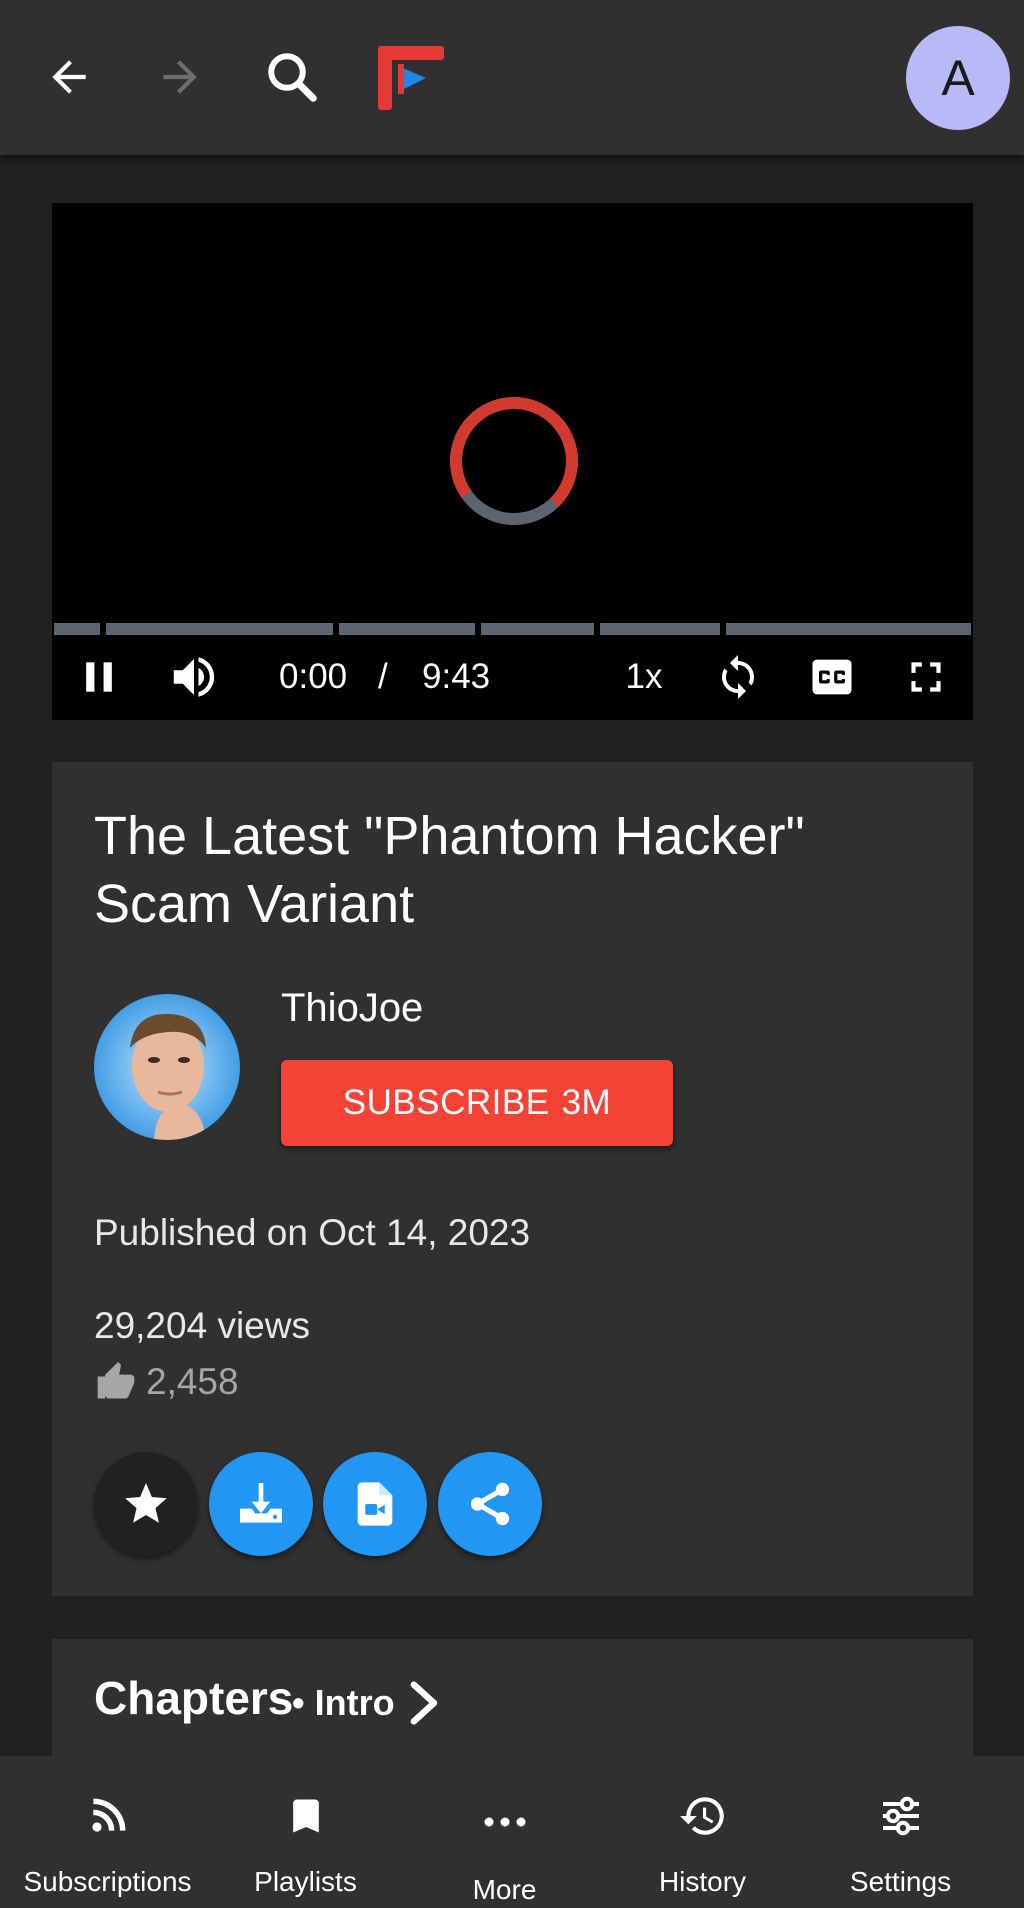  I want to click on fullscreen-button, so click(926, 677).